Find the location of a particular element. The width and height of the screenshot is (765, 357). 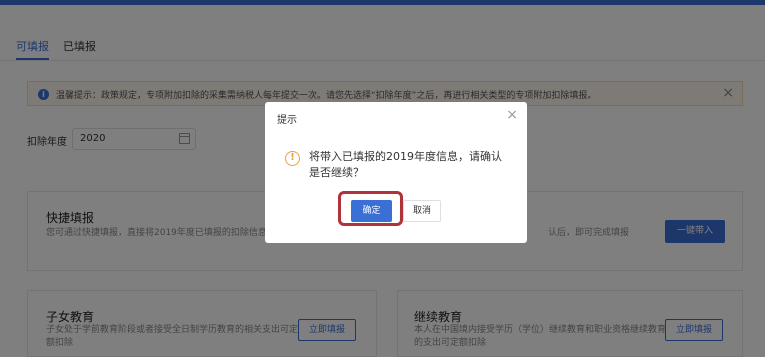

confirm-dialog: 提示 × ! 将带入已填报的2019年度信息，请确认是否继续？ 确定 取消 is located at coordinates (396, 172).